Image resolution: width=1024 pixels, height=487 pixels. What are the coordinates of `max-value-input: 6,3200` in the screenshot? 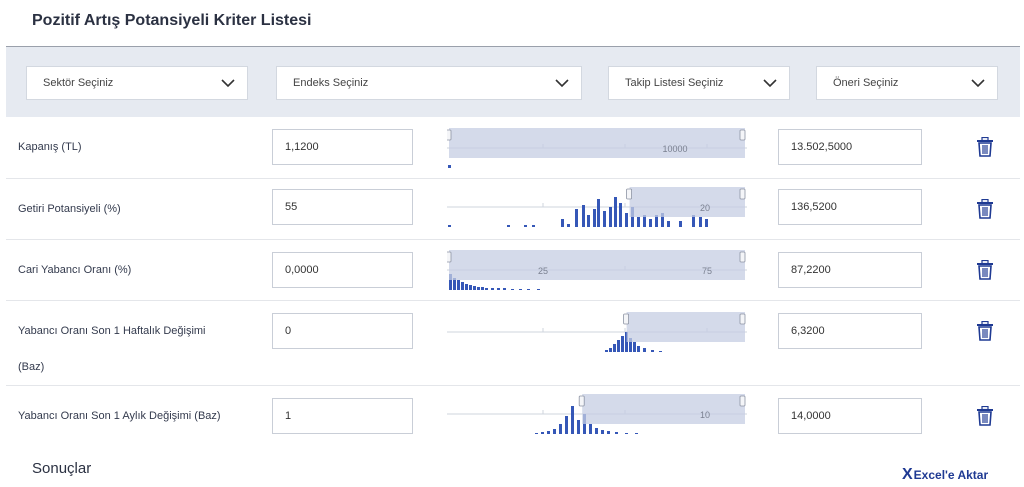 It's located at (850, 331).